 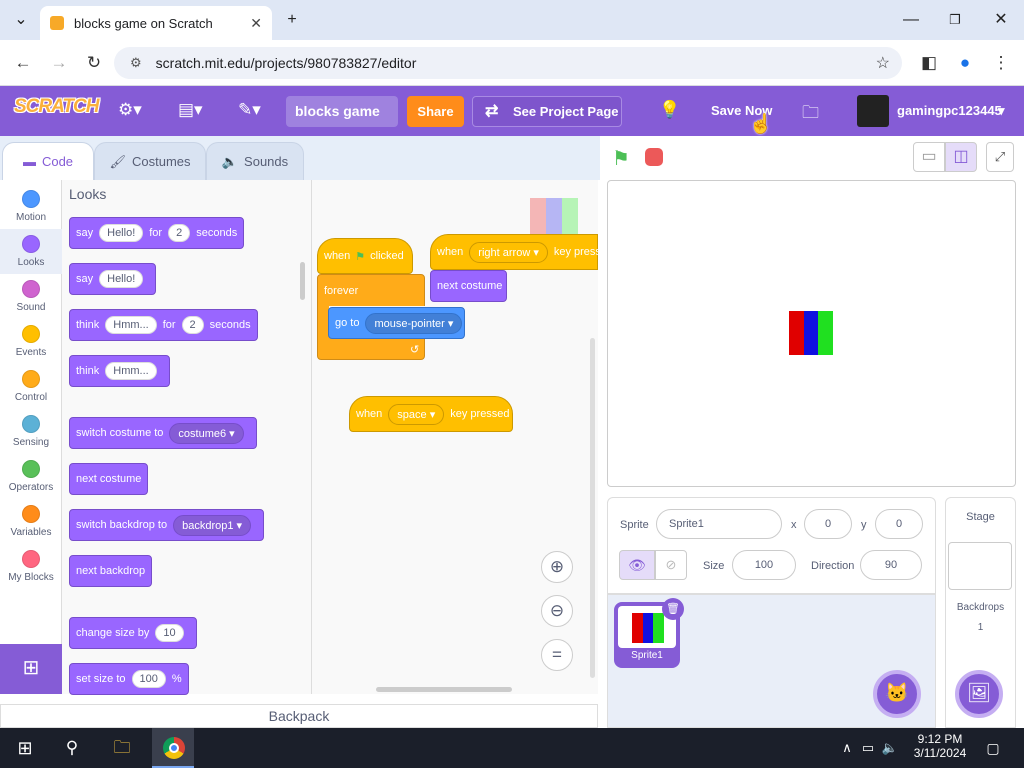 I want to click on my-stuff-folder-icon: 🗀, so click(x=810, y=114).